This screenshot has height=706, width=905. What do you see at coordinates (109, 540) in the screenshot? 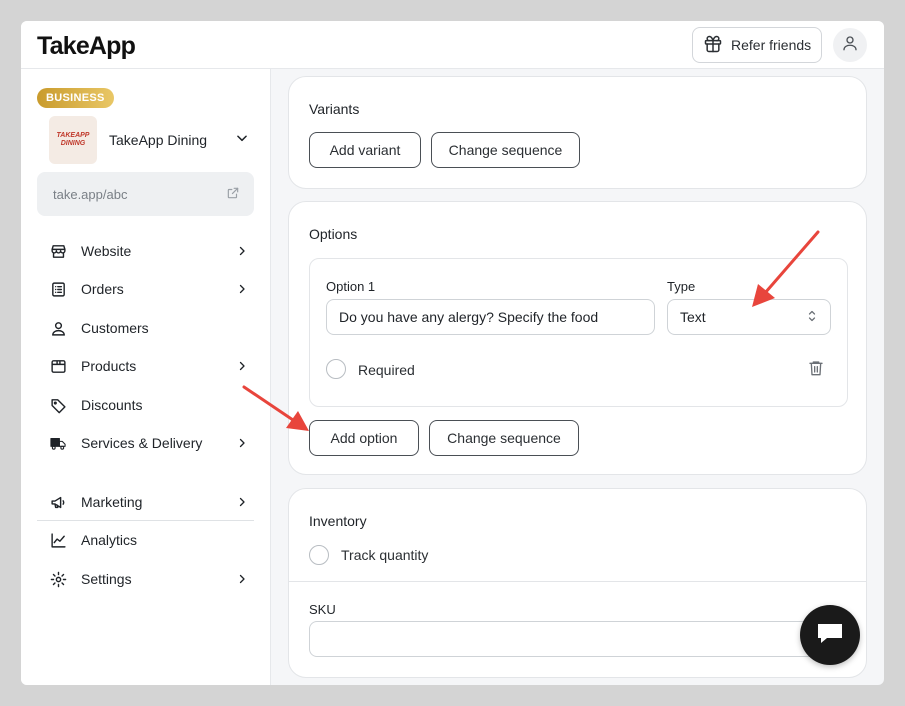
I see `sidebar-item-label: Analytics` at bounding box center [109, 540].